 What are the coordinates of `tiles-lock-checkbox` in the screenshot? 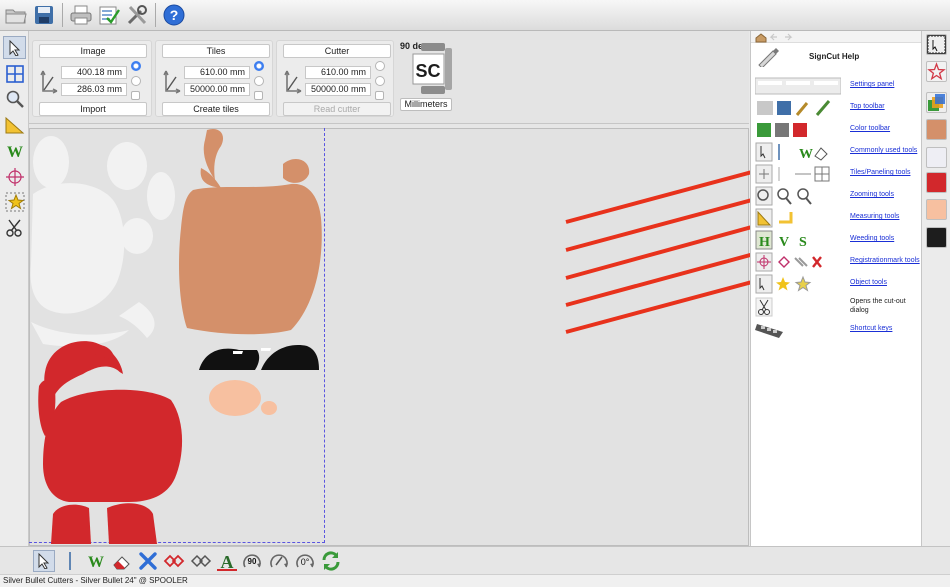 It's located at (258, 95).